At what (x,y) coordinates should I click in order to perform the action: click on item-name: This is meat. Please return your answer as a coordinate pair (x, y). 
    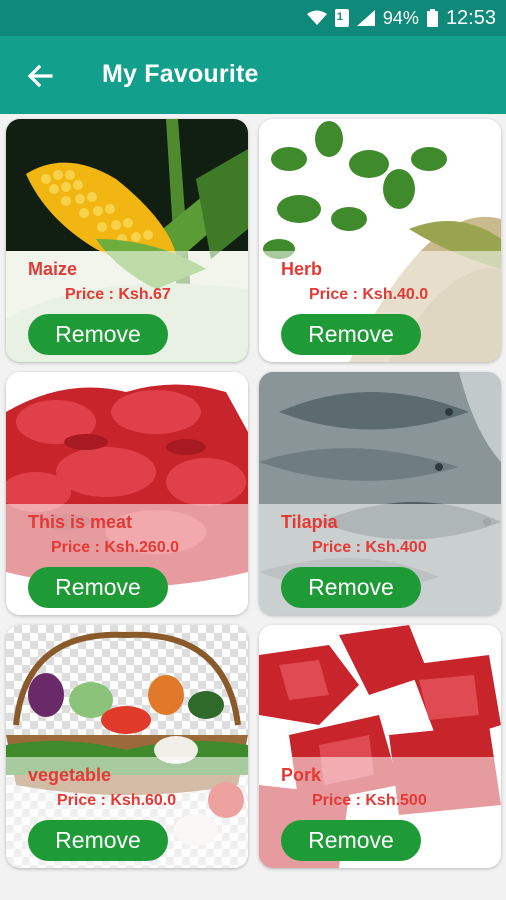
    Looking at the image, I should click on (80, 522).